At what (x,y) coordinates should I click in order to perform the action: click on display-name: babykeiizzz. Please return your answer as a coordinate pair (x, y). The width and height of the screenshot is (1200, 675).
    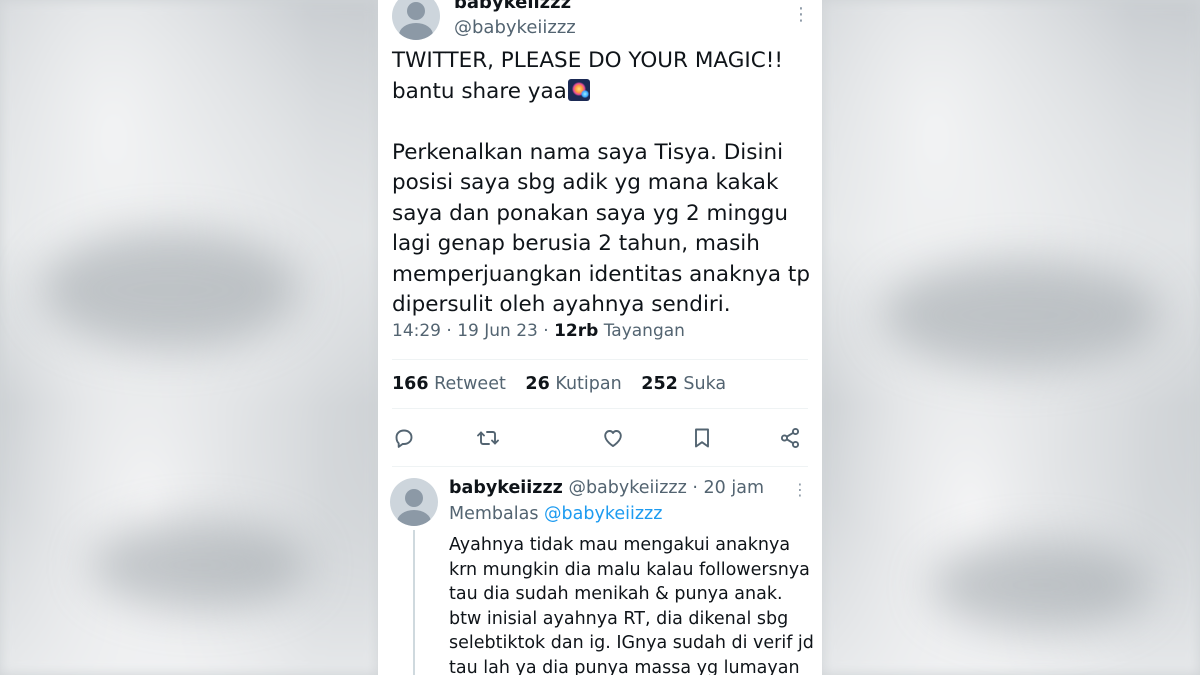
    Looking at the image, I should click on (512, 6).